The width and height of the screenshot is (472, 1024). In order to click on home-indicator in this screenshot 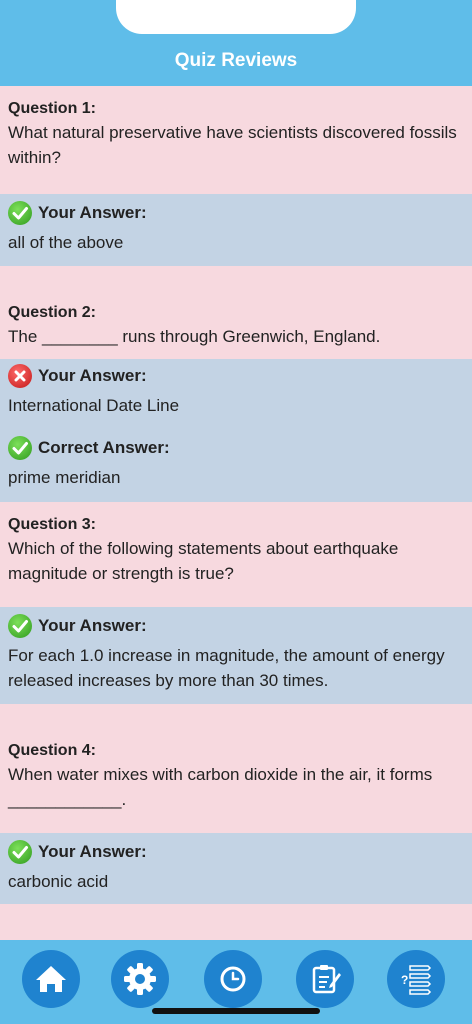, I will do `click(236, 1011)`.